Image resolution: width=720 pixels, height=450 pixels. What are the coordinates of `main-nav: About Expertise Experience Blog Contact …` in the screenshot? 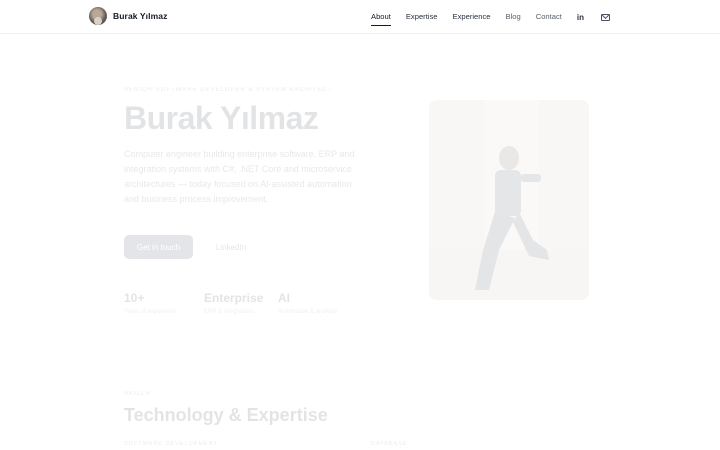 It's located at (490, 18).